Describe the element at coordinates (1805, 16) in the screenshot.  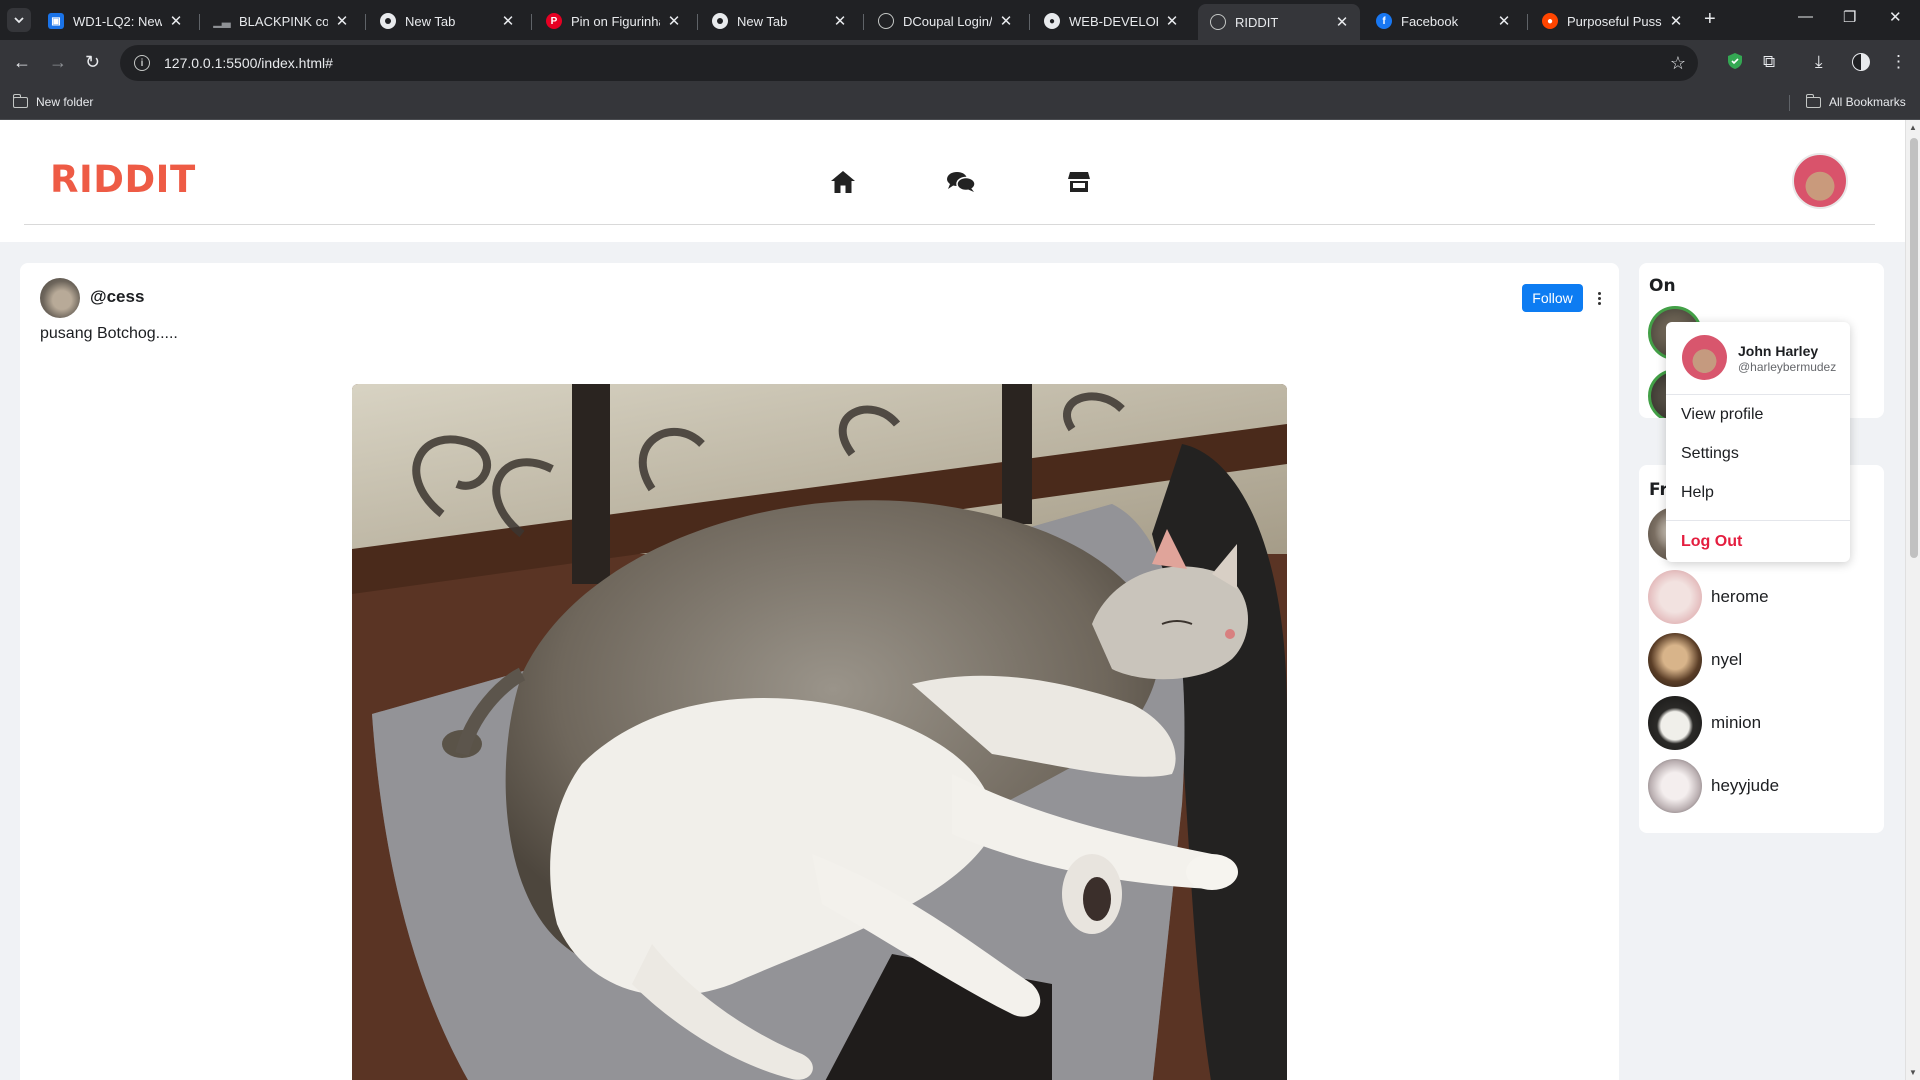
I see `minimize-icon: —` at that location.